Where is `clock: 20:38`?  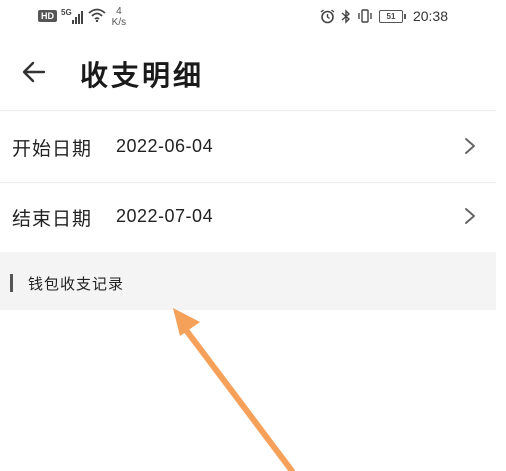 clock: 20:38 is located at coordinates (430, 16).